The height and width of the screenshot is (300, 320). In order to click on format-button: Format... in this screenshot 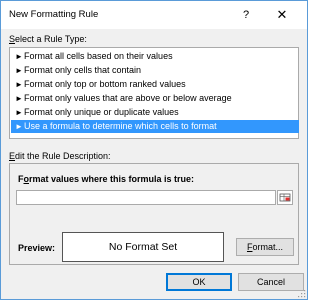, I will do `click(265, 247)`.